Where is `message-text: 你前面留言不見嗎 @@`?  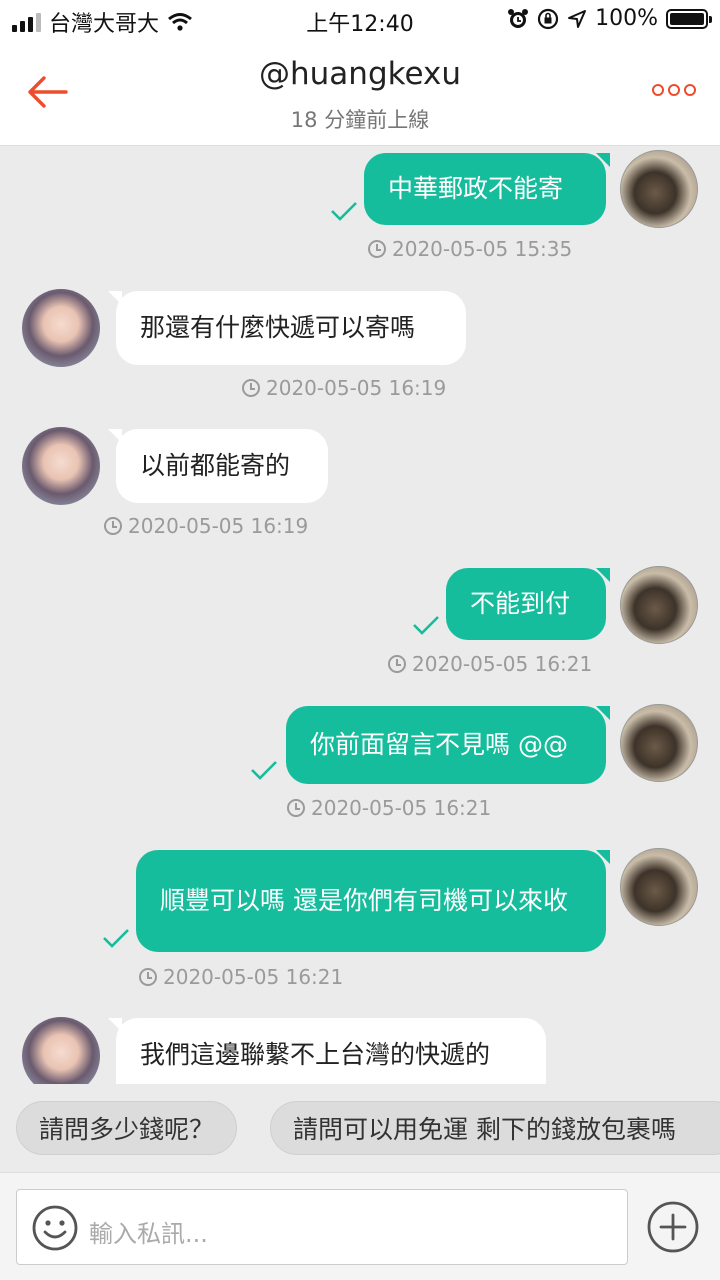 message-text: 你前面留言不見嗎 @@ is located at coordinates (439, 744).